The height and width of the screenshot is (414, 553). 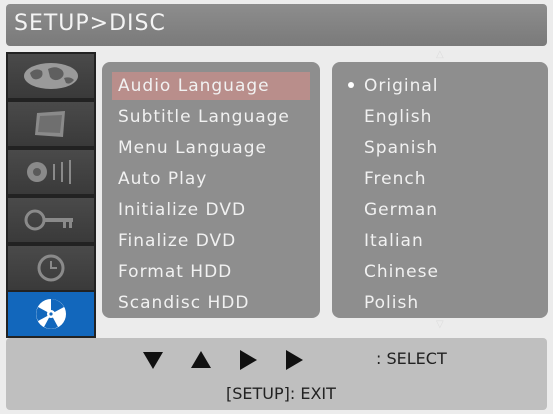 I want to click on option-chinese: Chinese, so click(x=449, y=272).